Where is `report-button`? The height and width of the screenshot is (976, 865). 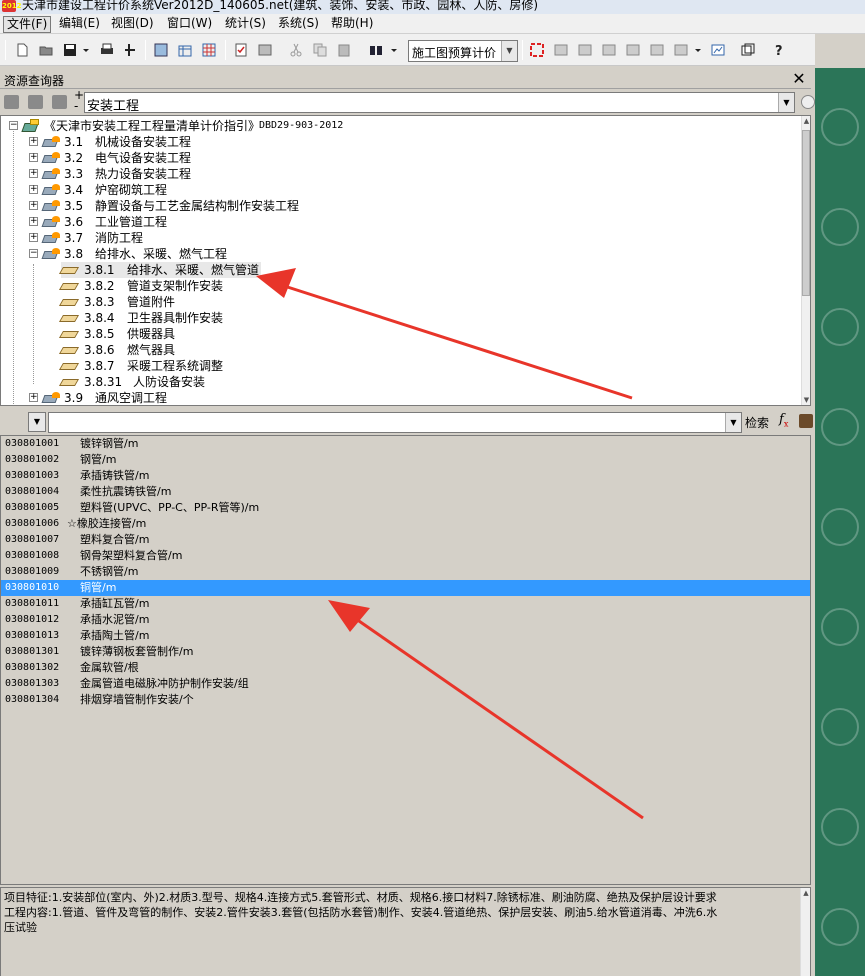
report-button is located at coordinates (265, 50).